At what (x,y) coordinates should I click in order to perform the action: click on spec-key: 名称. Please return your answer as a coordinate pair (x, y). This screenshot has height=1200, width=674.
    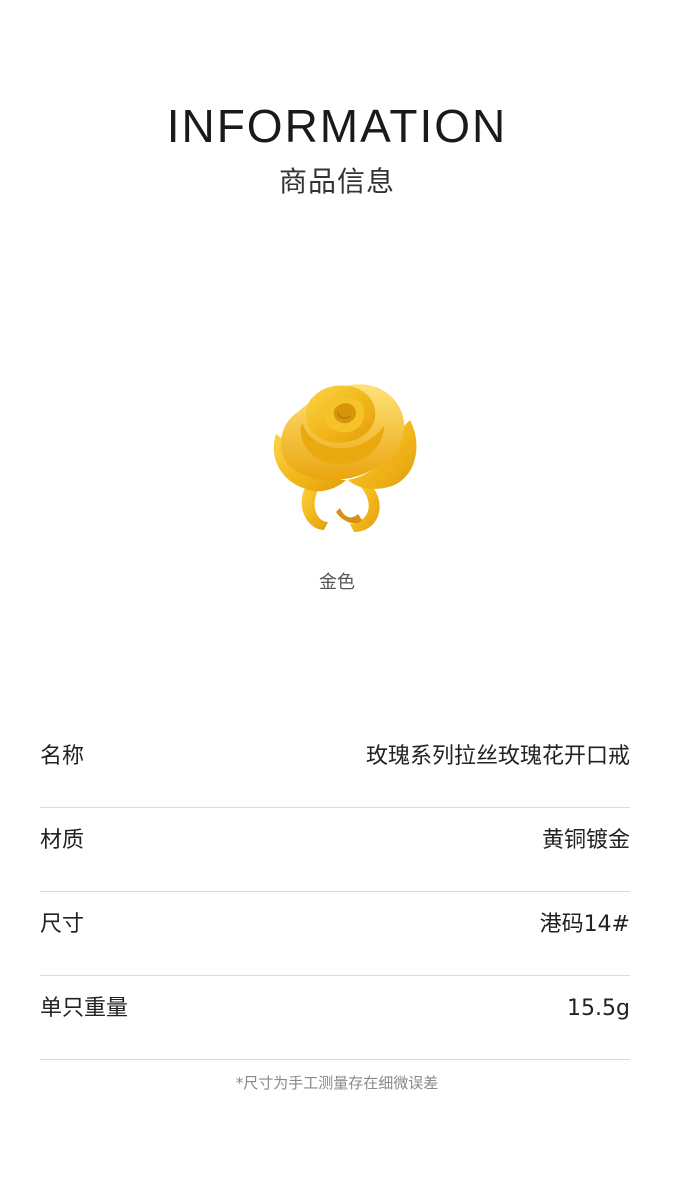
    Looking at the image, I should click on (62, 756).